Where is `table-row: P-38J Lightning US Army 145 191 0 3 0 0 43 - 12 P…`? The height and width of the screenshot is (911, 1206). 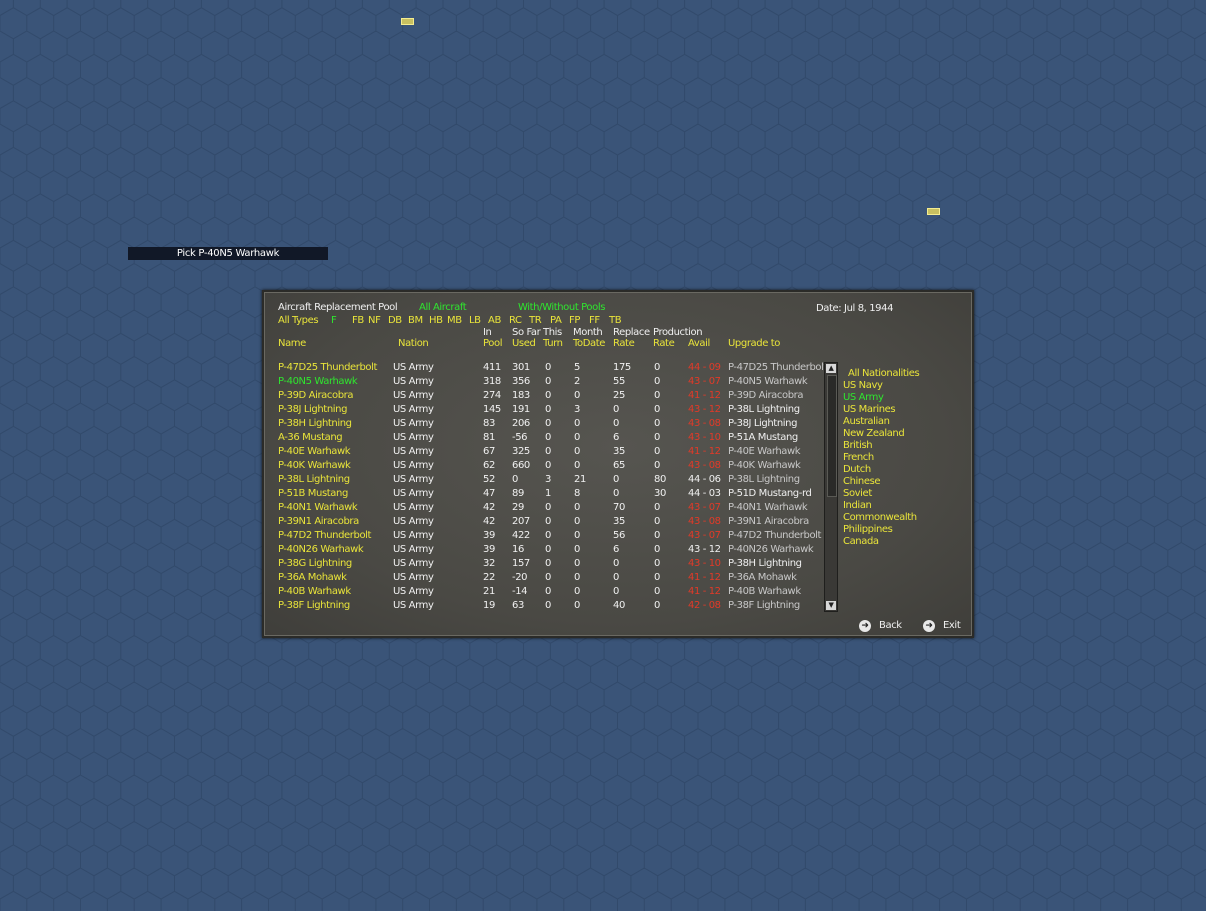
table-row: P-38J Lightning US Army 145 191 0 3 0 0 43 - 12 P… is located at coordinates (544, 411).